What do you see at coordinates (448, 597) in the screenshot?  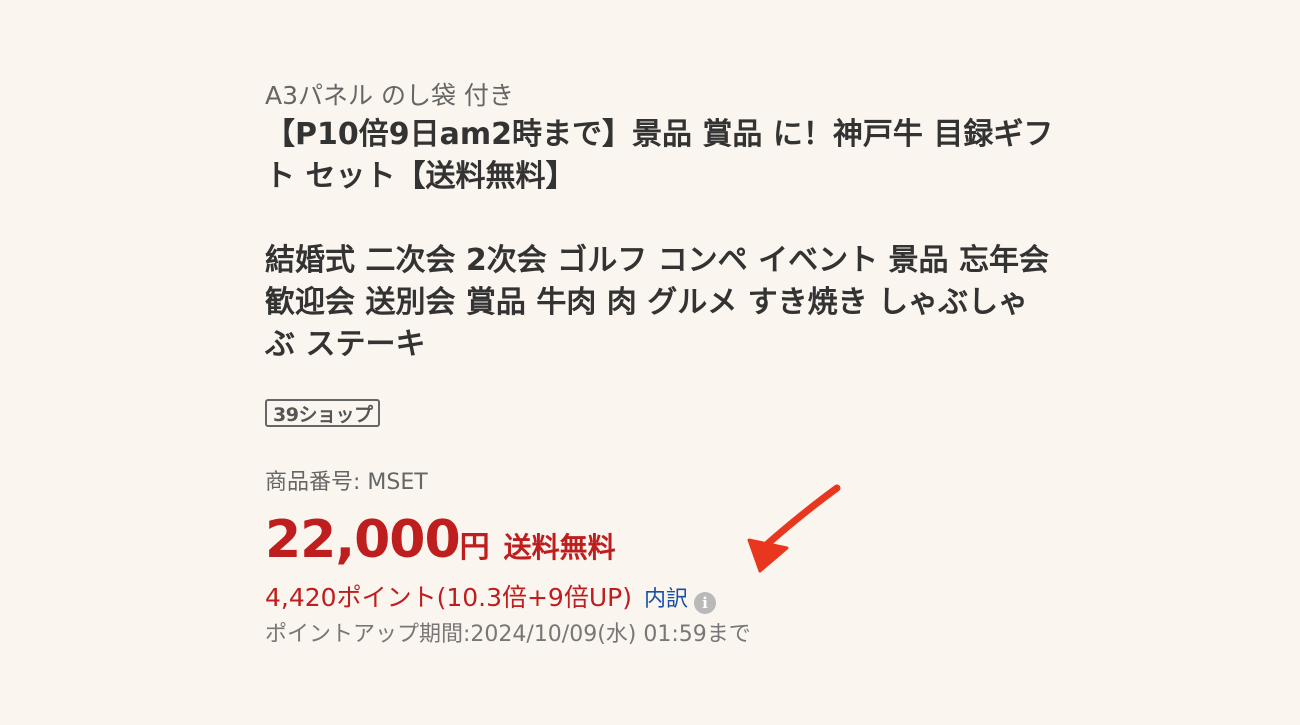 I see `points-text: 4,420ポイント(10.3倍+9倍UP)` at bounding box center [448, 597].